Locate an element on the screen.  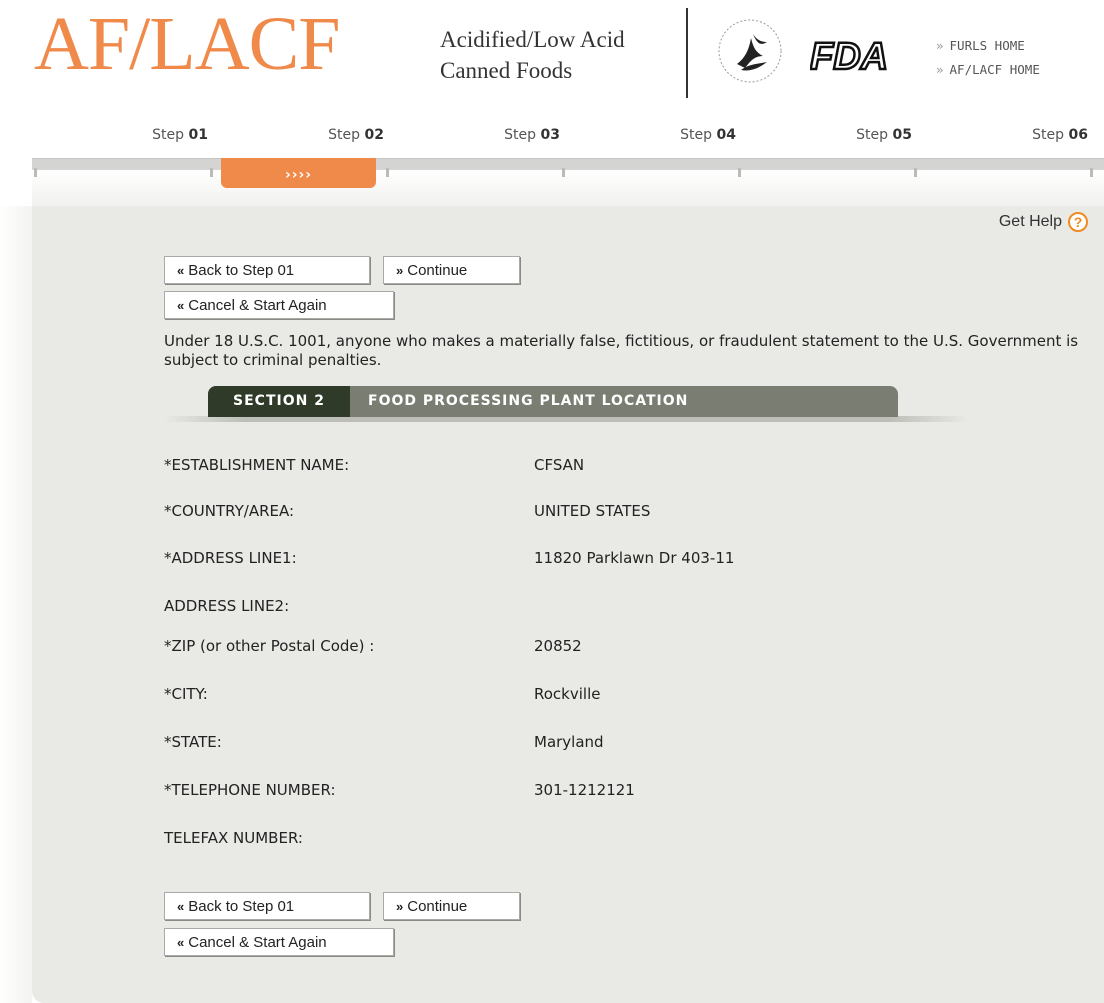
furls-home-link: » FURLS HOME is located at coordinates (988, 46).